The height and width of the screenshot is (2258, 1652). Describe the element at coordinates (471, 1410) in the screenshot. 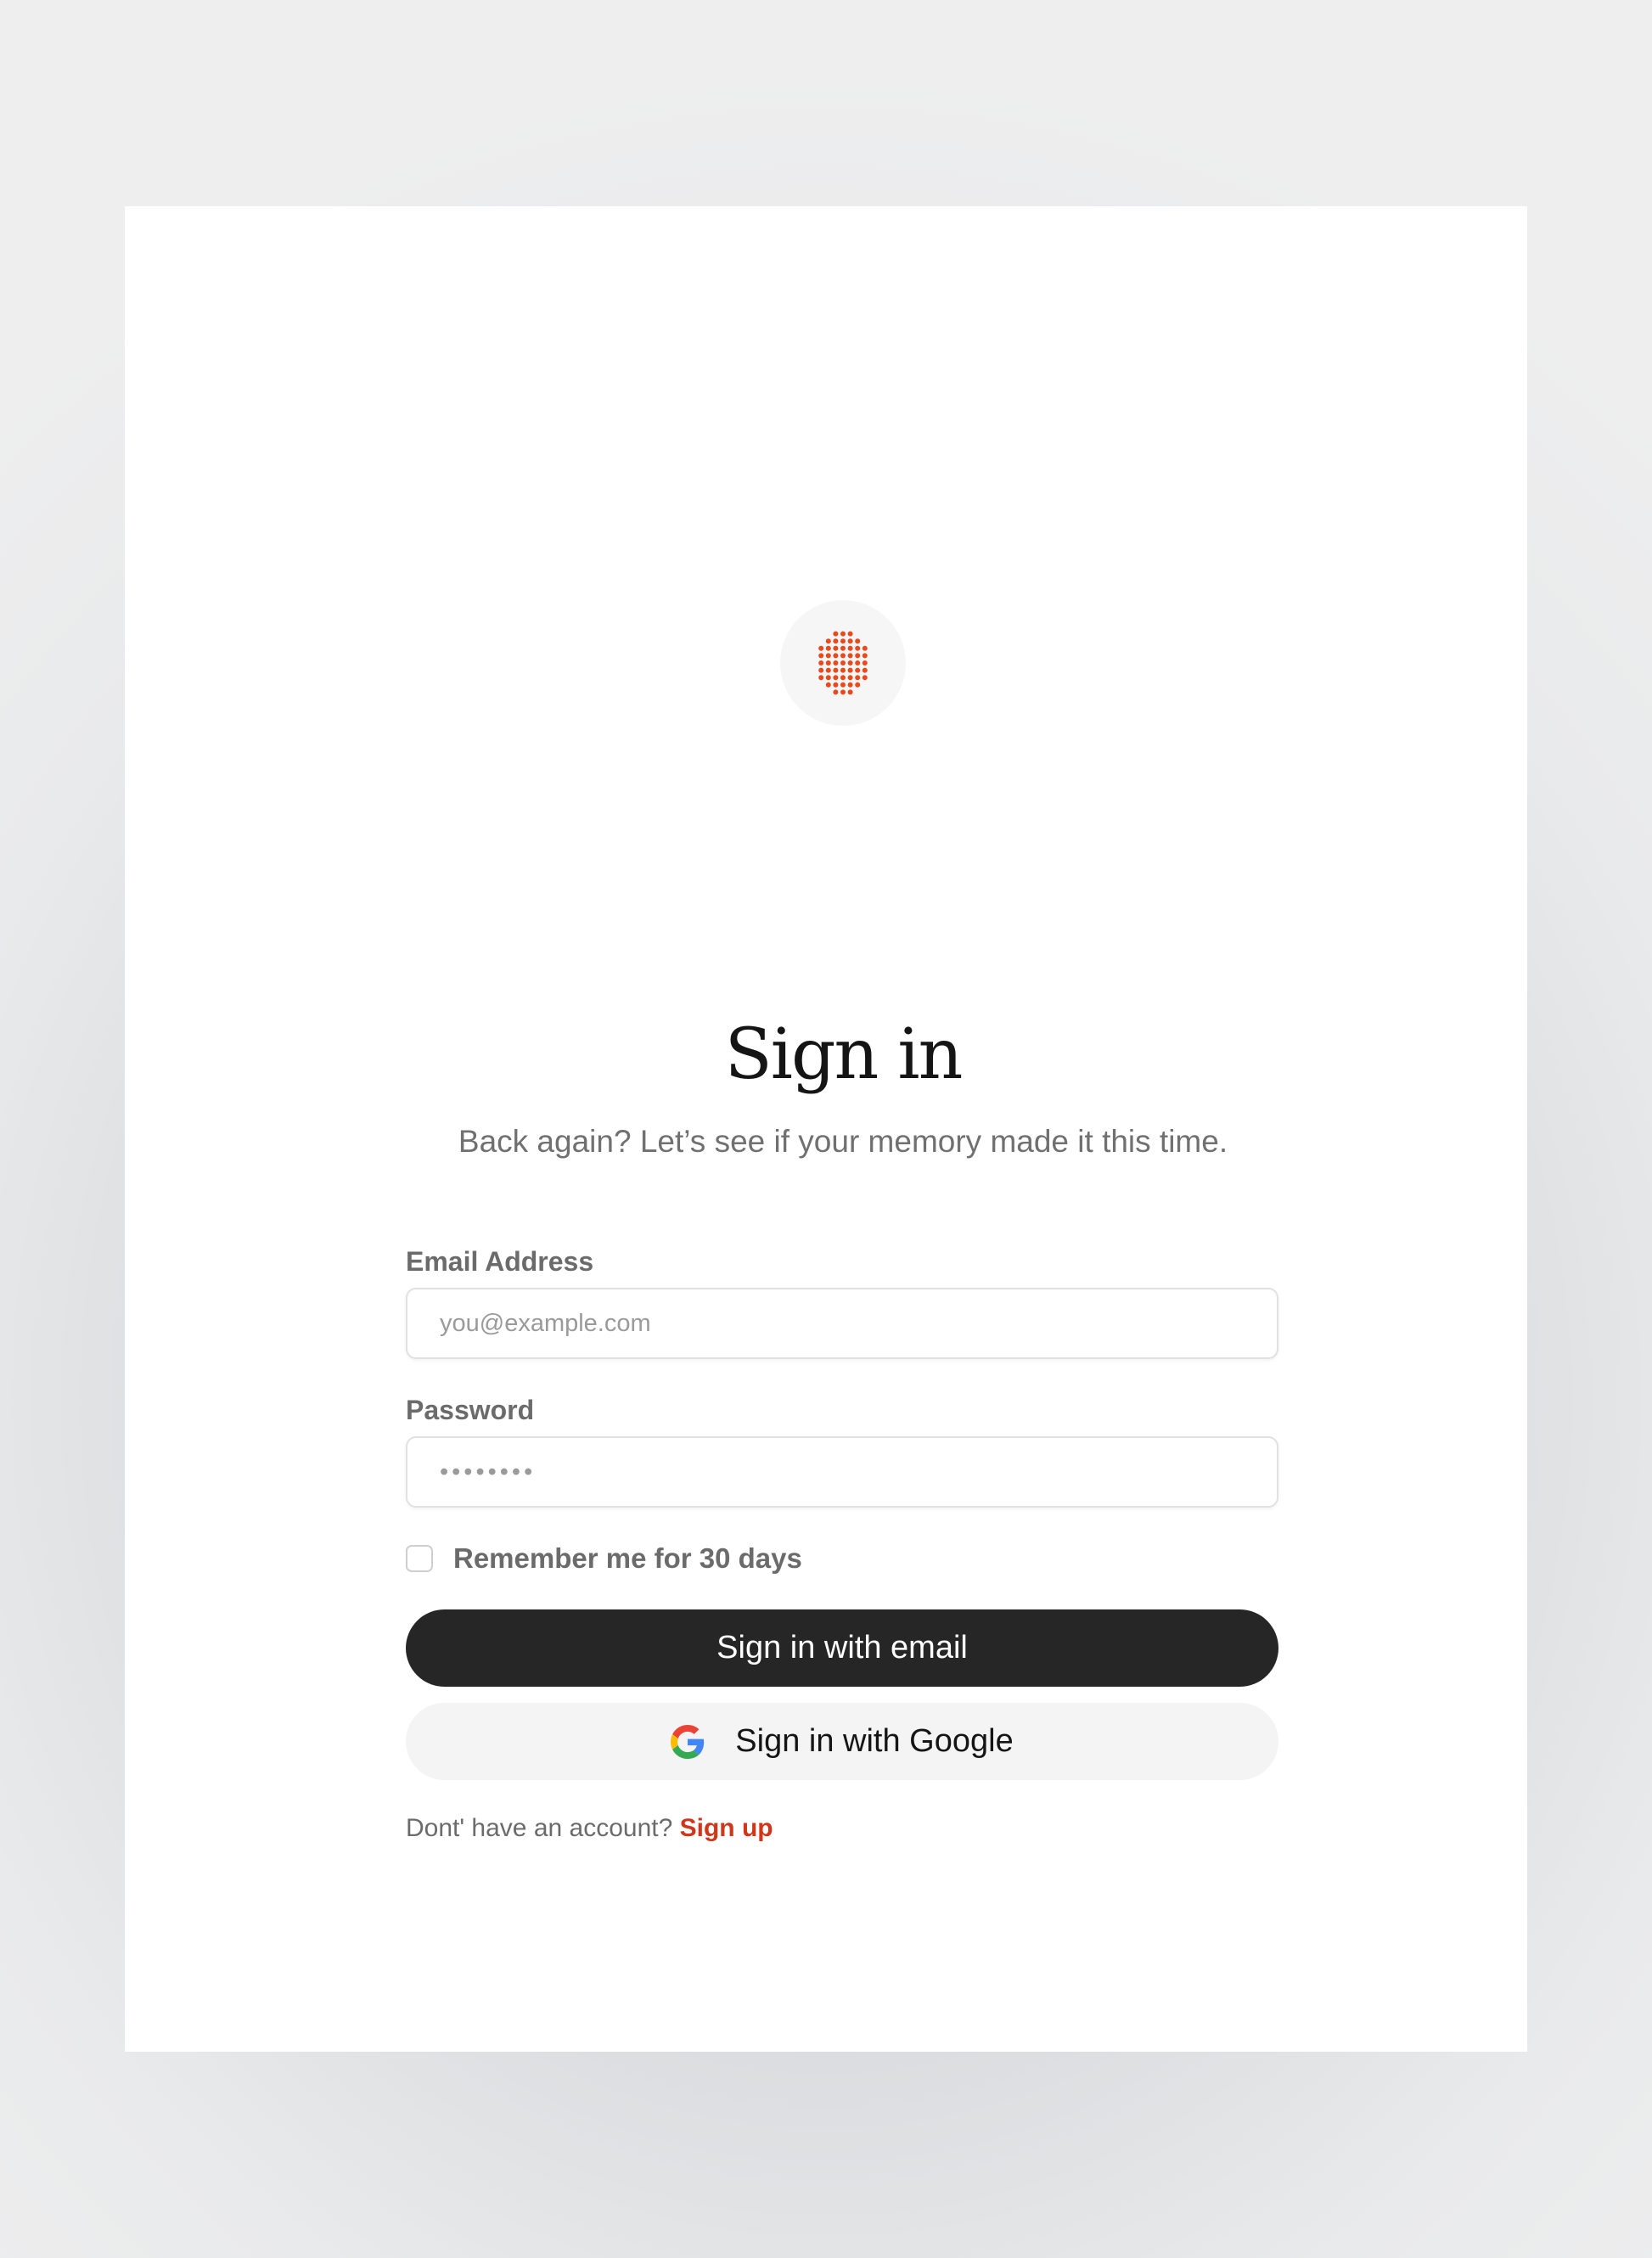

I see `password-label: Password` at that location.